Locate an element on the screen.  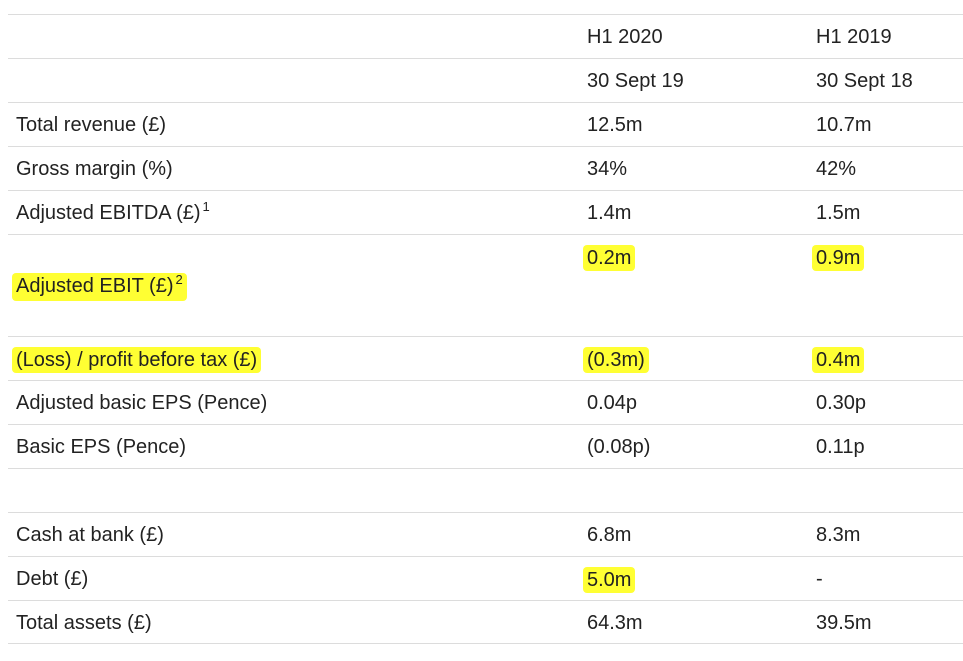
column-header-h1-2020: H1 2020 is located at coordinates (625, 37).